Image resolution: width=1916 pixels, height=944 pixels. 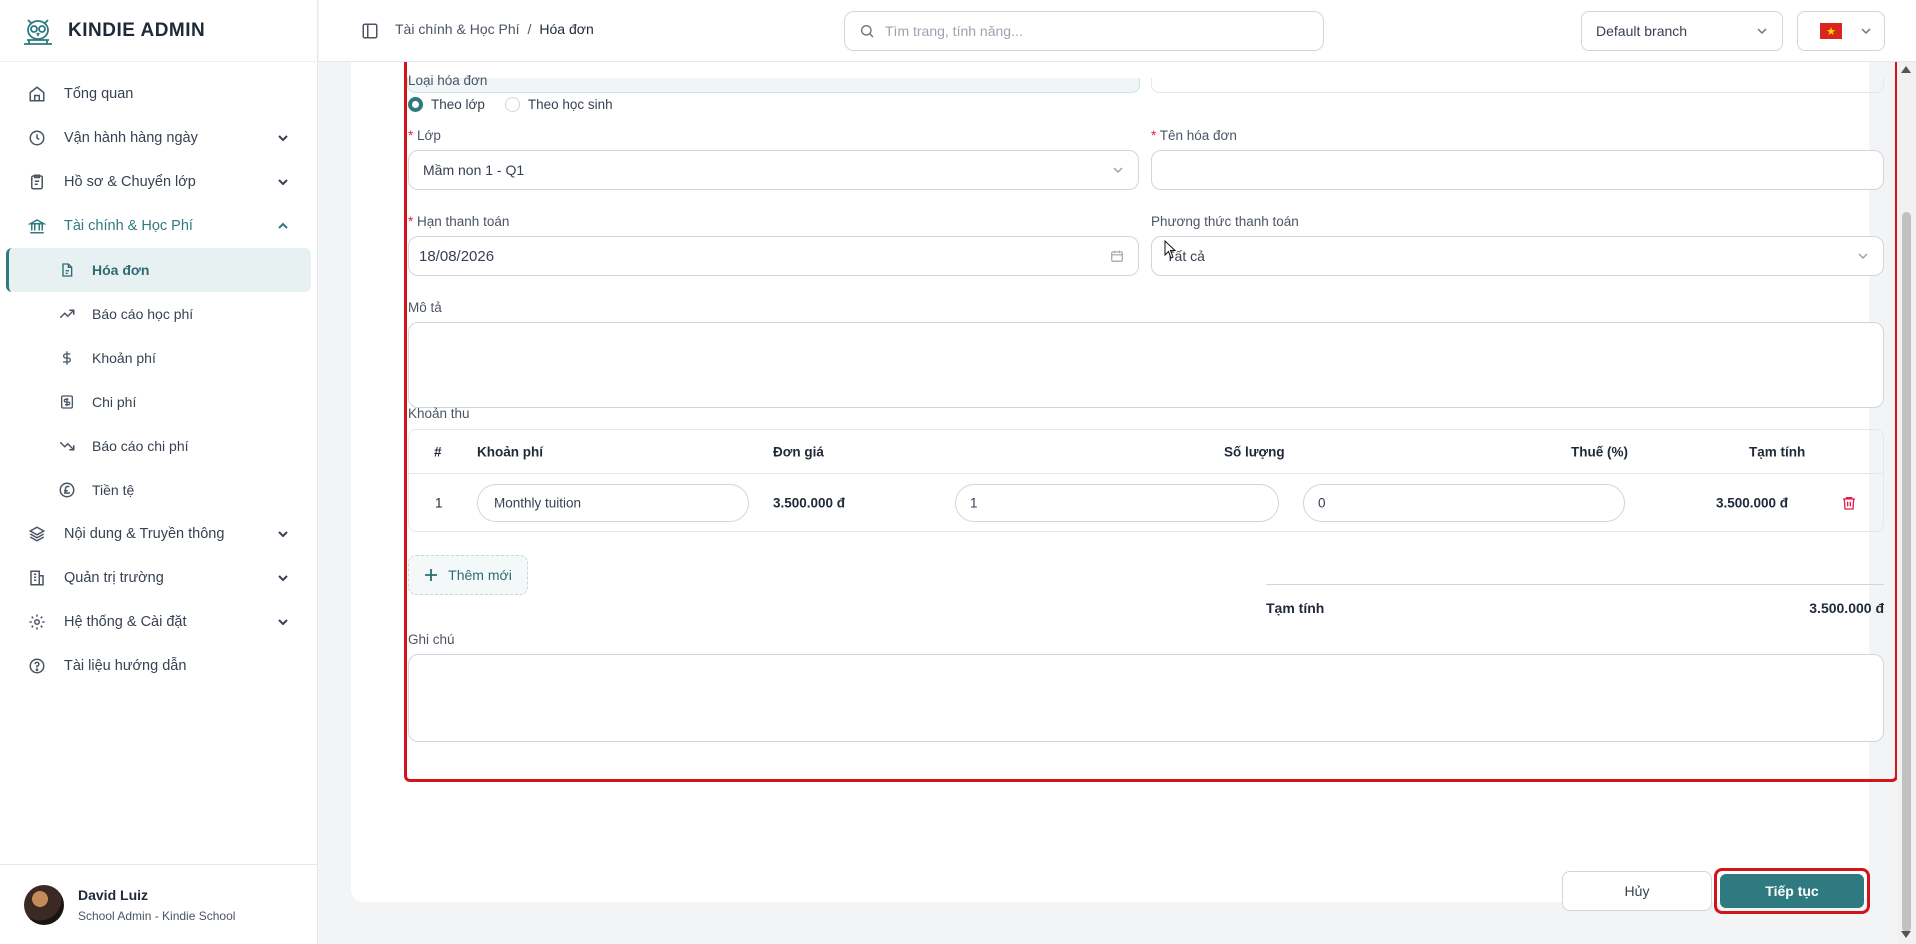 I want to click on brand-name: KINDIE ADMIN, so click(x=137, y=30).